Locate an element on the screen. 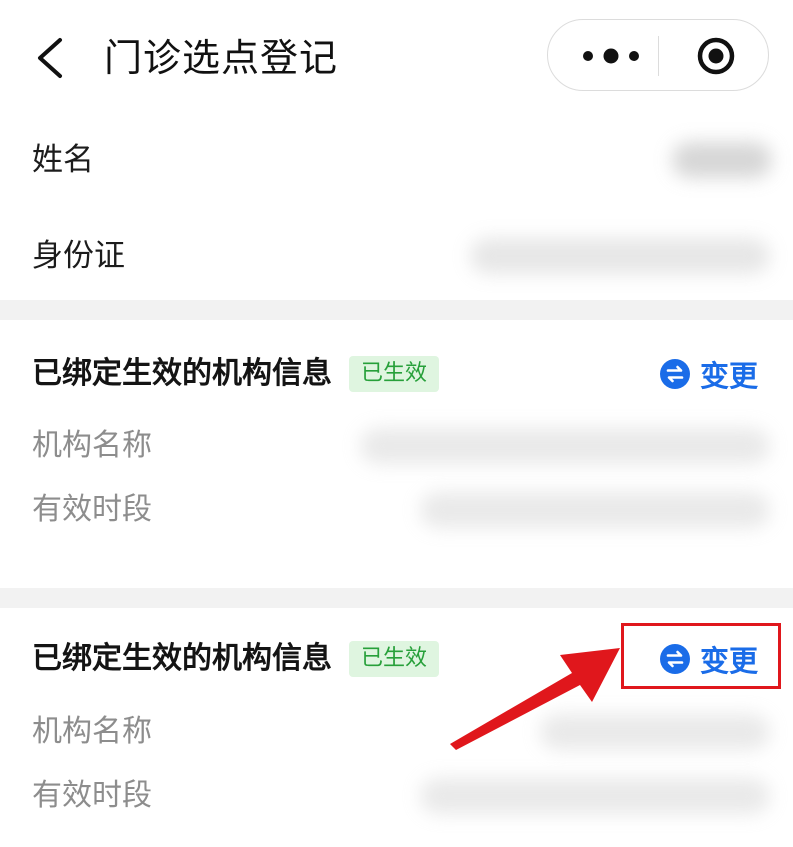 The width and height of the screenshot is (793, 847). change-button: 变更 is located at coordinates (709, 374).